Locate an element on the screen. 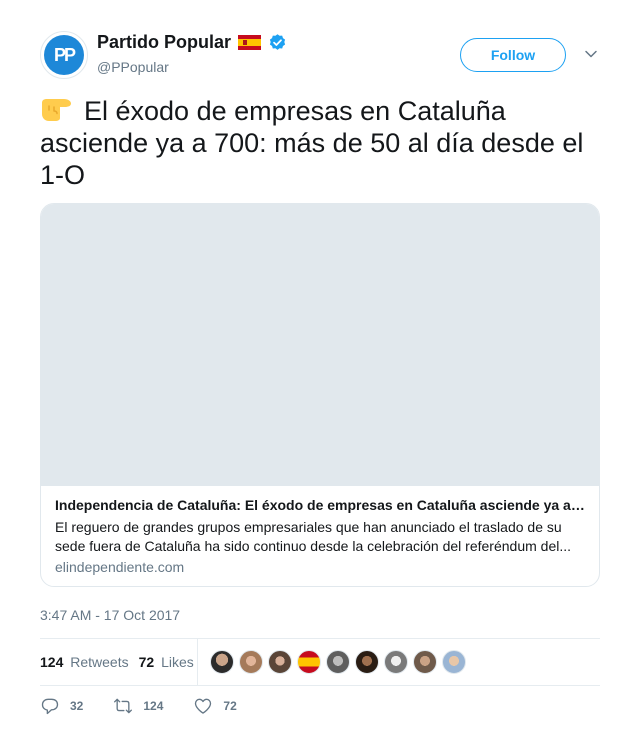 The height and width of the screenshot is (747, 640). stats-separator is located at coordinates (197, 662).